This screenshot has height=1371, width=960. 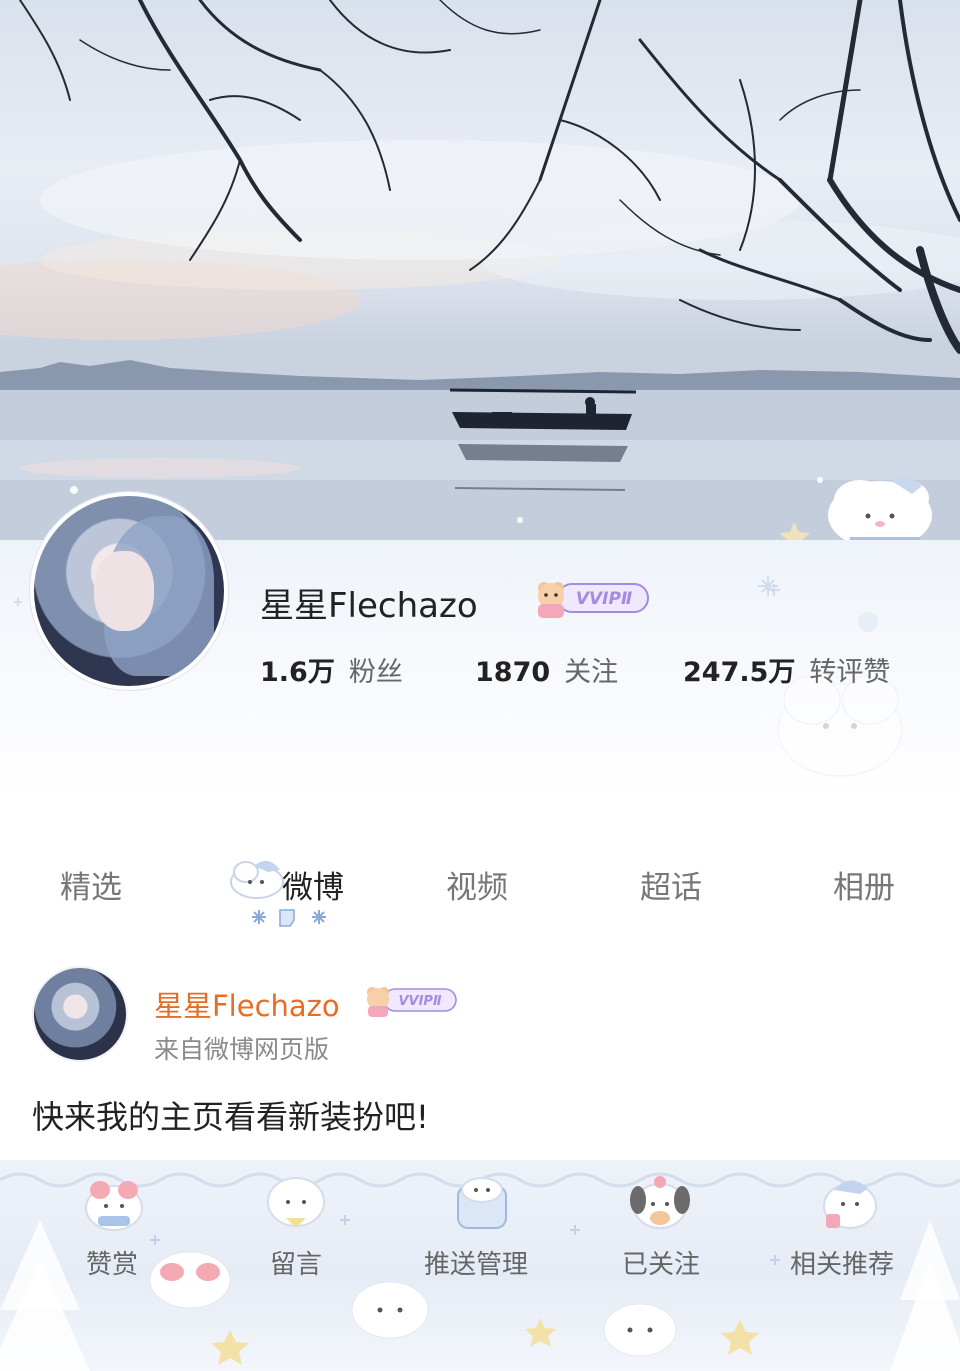 I want to click on tab-video: 视频, so click(x=477, y=884).